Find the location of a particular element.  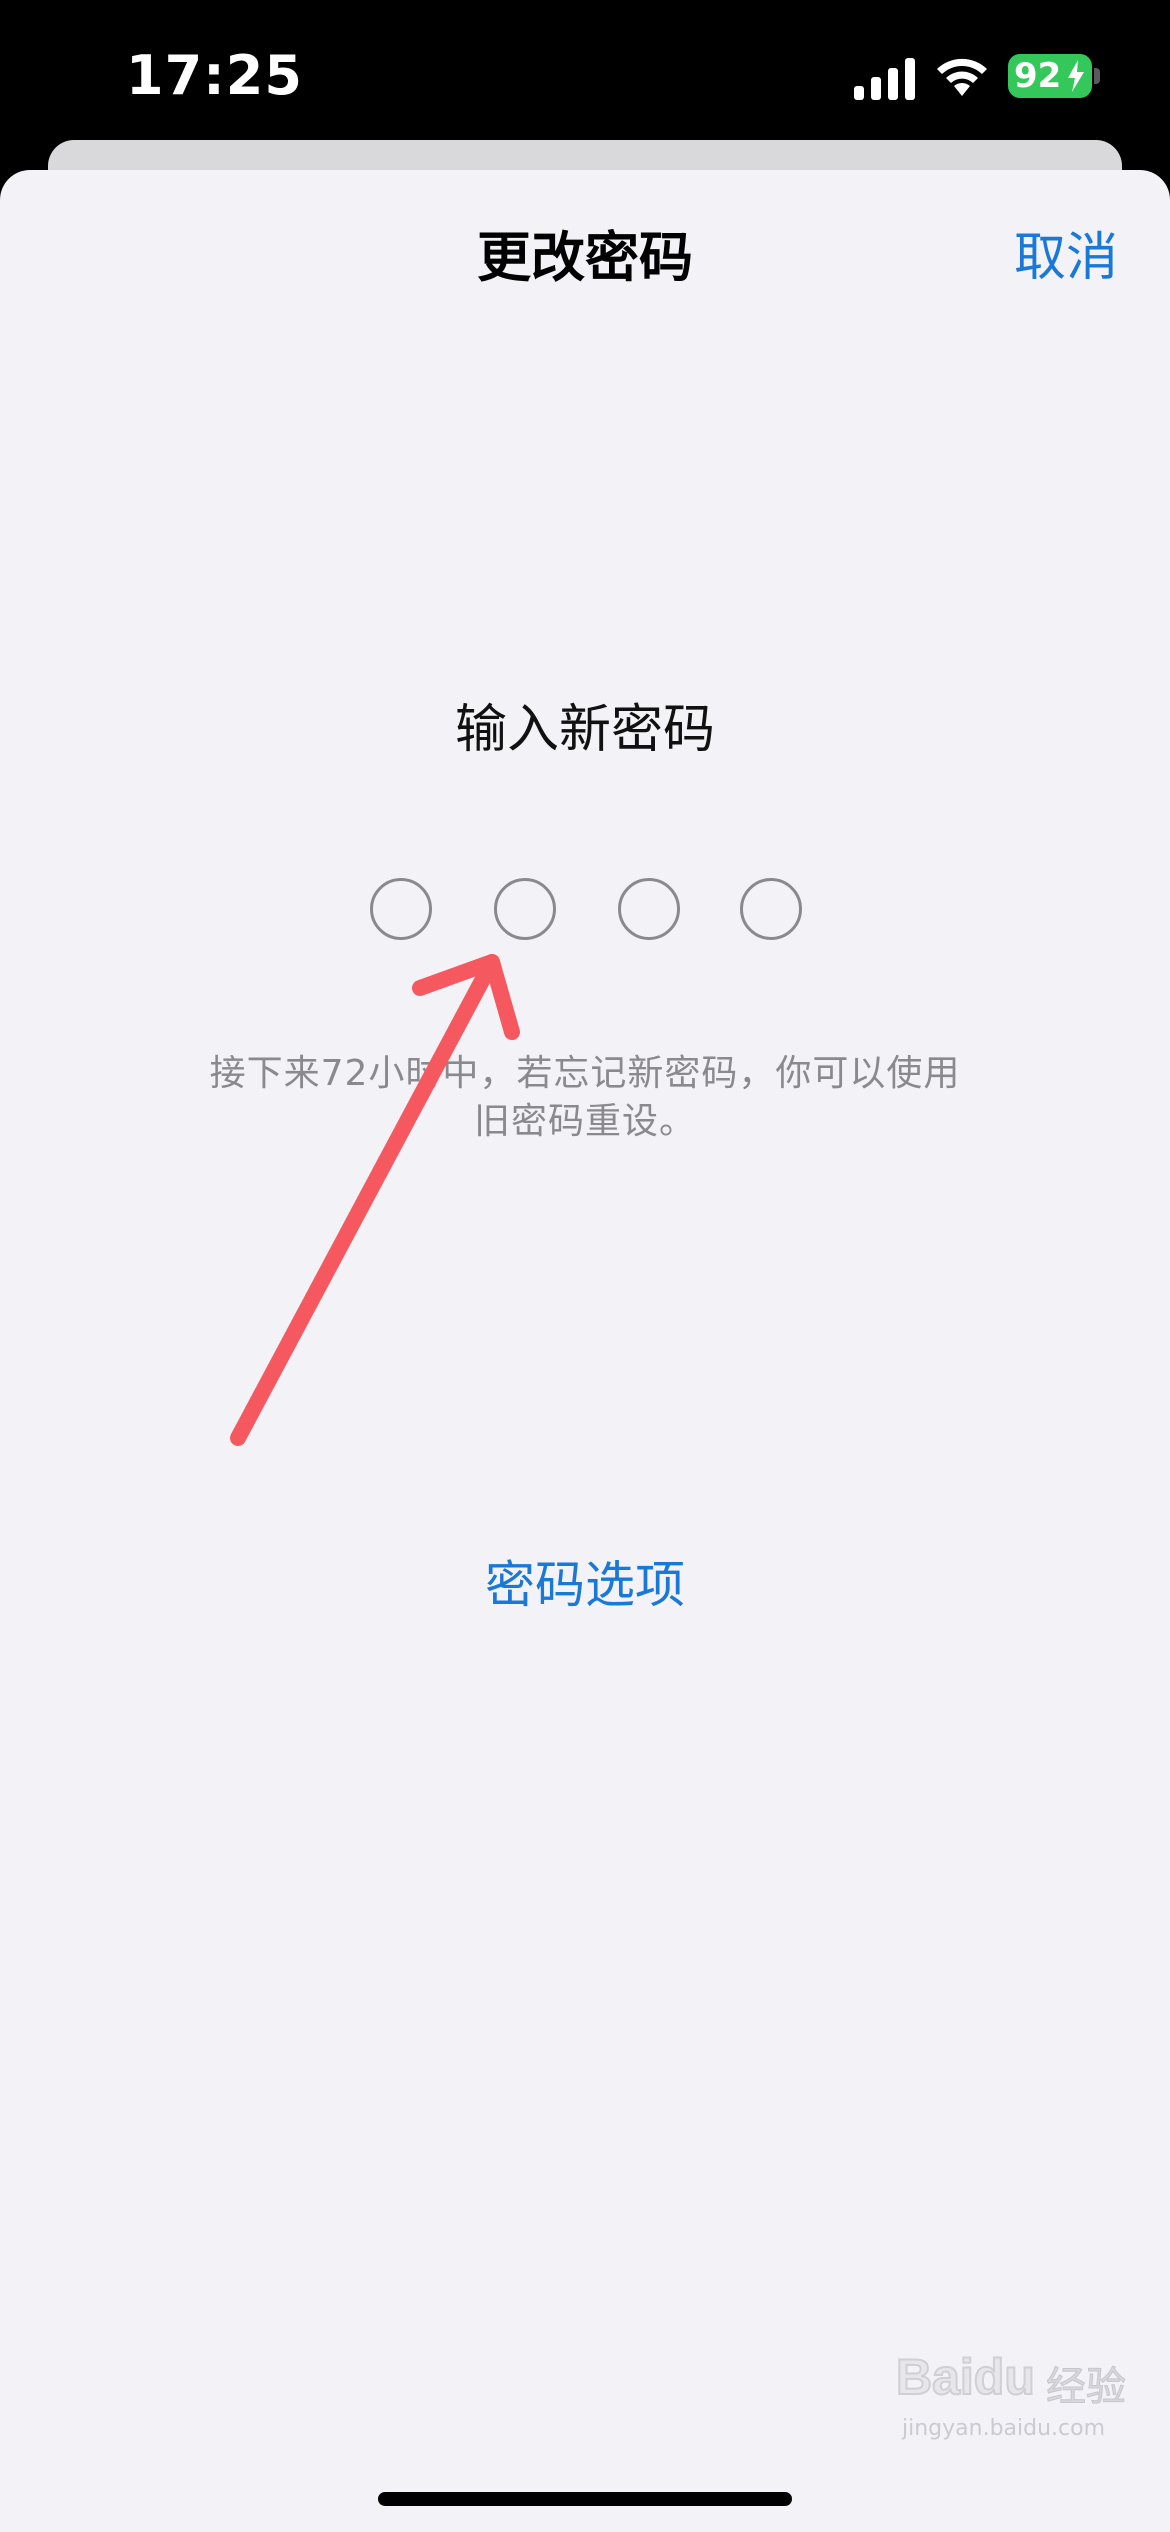

home-indicator is located at coordinates (585, 2499).